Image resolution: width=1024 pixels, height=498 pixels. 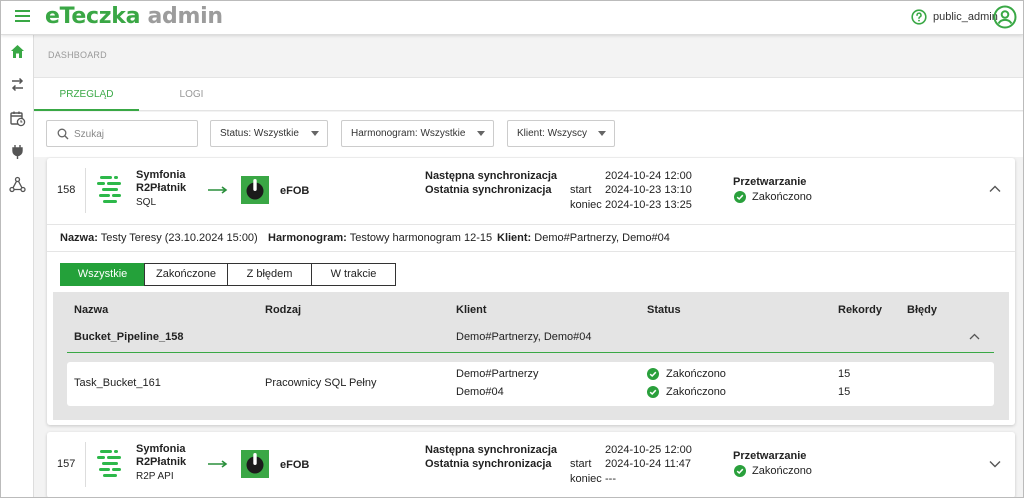 What do you see at coordinates (102, 274) in the screenshot?
I see `segment-all: Wszystkie` at bounding box center [102, 274].